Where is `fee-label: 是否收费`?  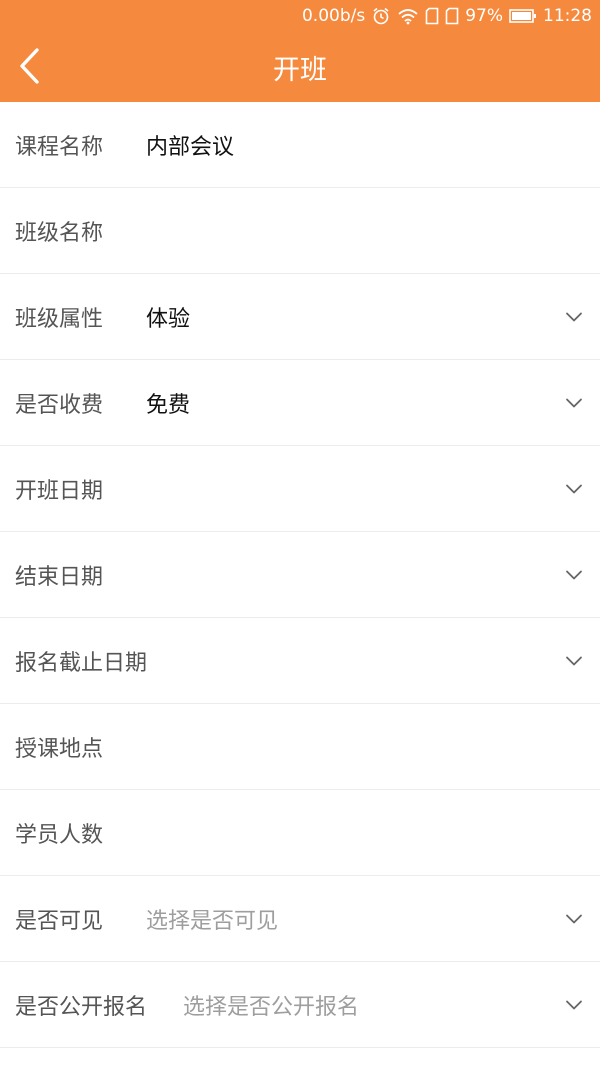 fee-label: 是否收费 is located at coordinates (59, 405).